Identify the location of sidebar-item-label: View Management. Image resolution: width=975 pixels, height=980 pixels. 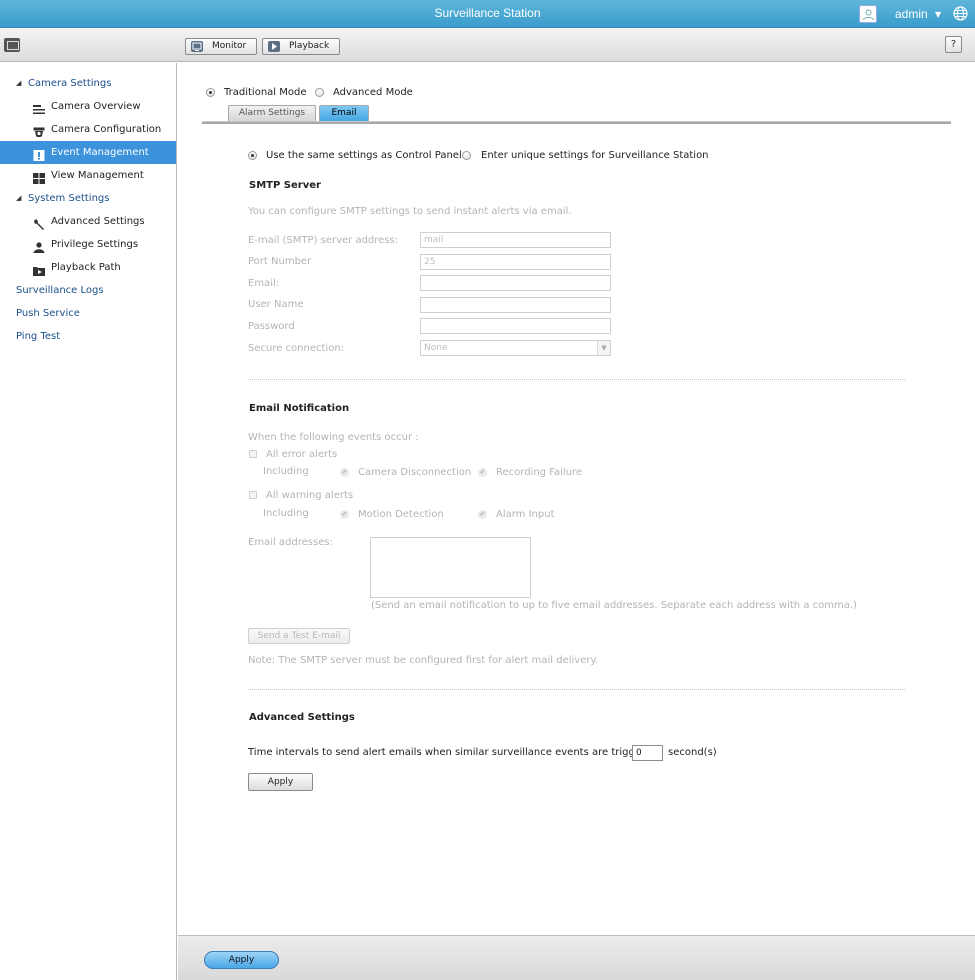
(97, 175).